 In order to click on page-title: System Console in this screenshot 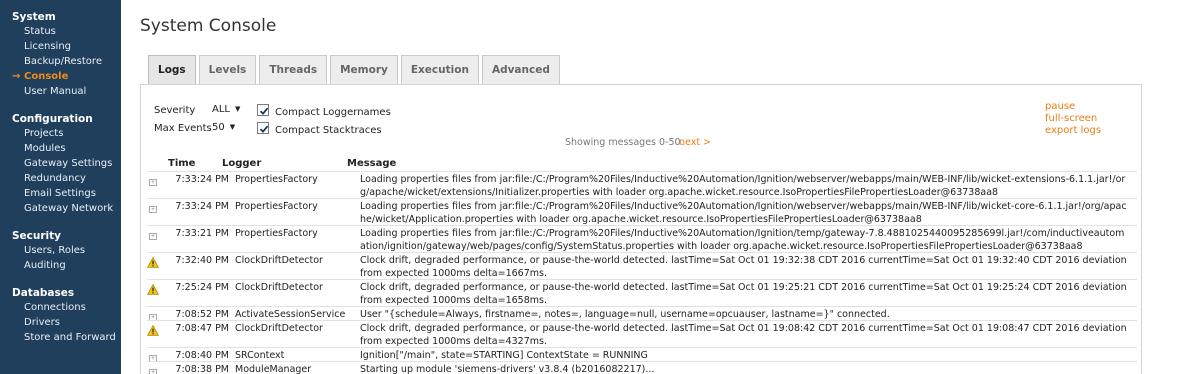, I will do `click(208, 26)`.